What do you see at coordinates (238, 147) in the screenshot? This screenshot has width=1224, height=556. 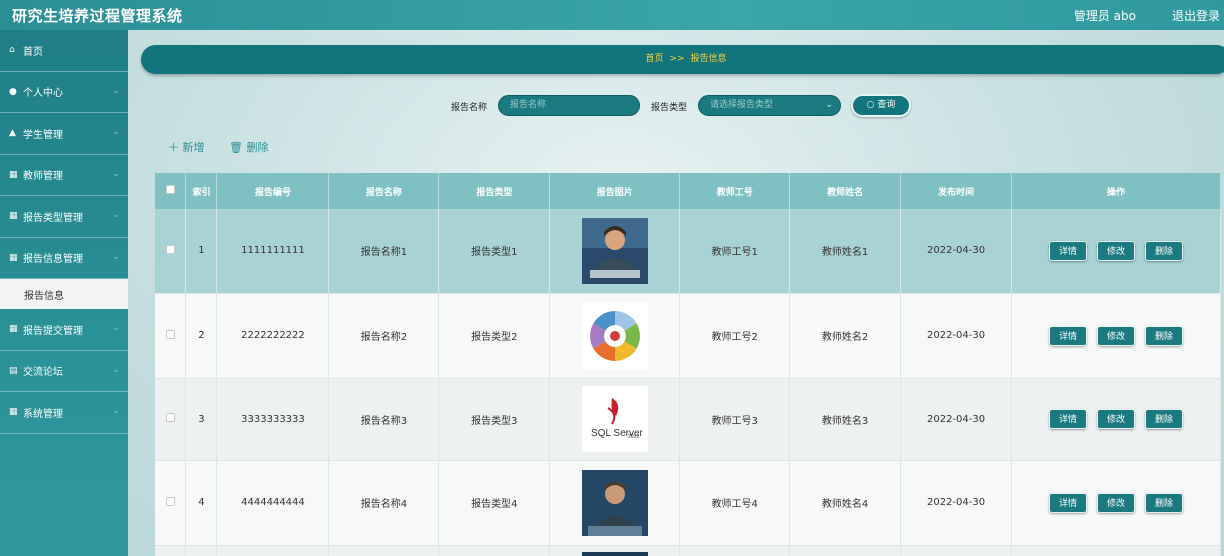 I see `trash-icon: 🗑` at bounding box center [238, 147].